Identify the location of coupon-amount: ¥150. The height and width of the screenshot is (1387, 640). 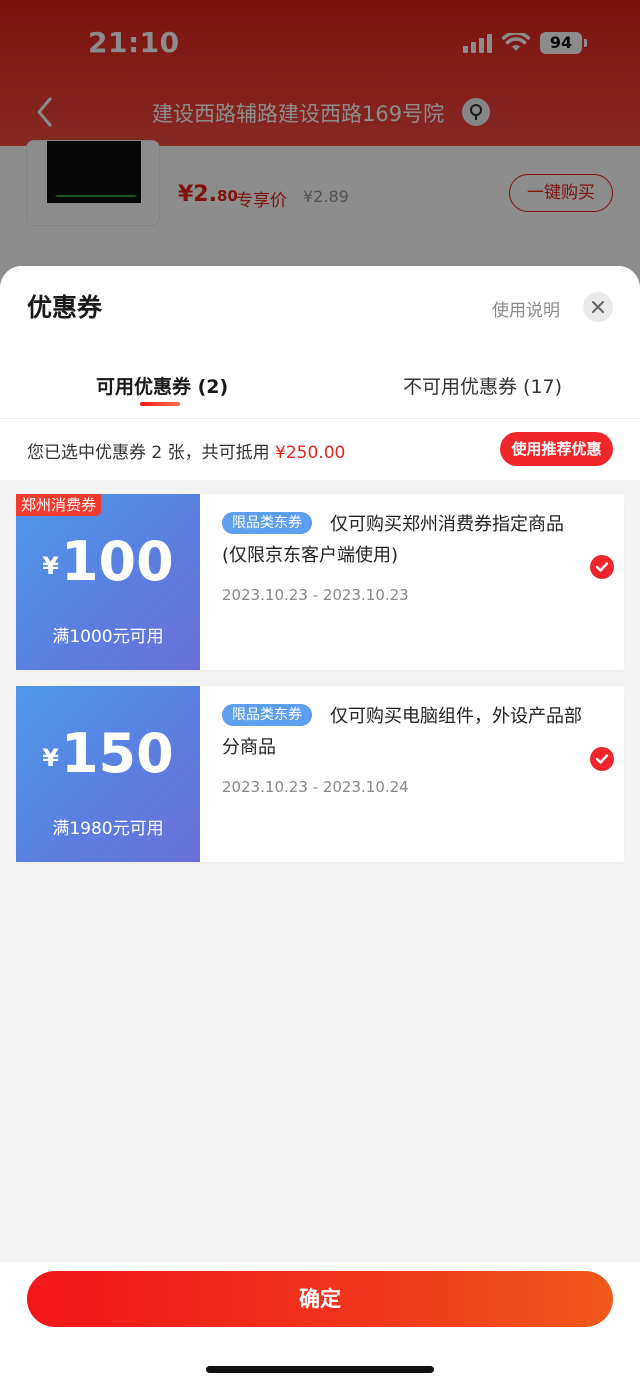
(108, 753).